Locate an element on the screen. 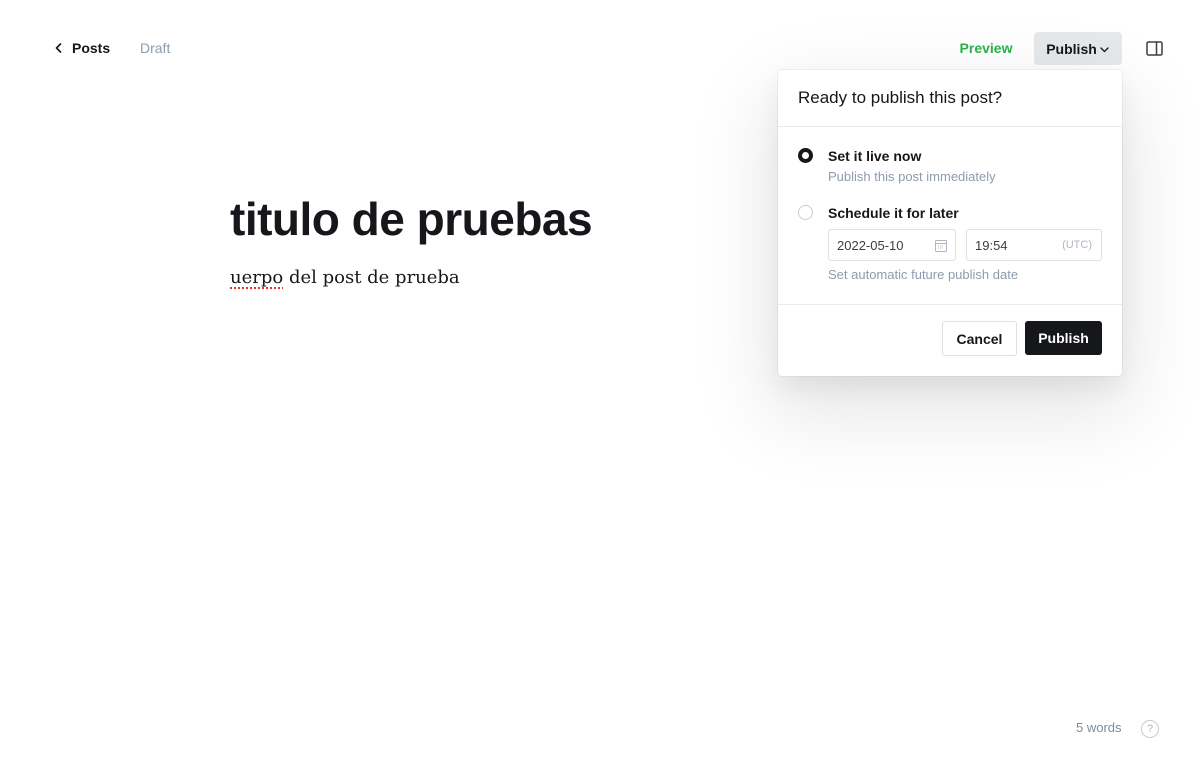  option-title: Schedule it for later is located at coordinates (893, 213).